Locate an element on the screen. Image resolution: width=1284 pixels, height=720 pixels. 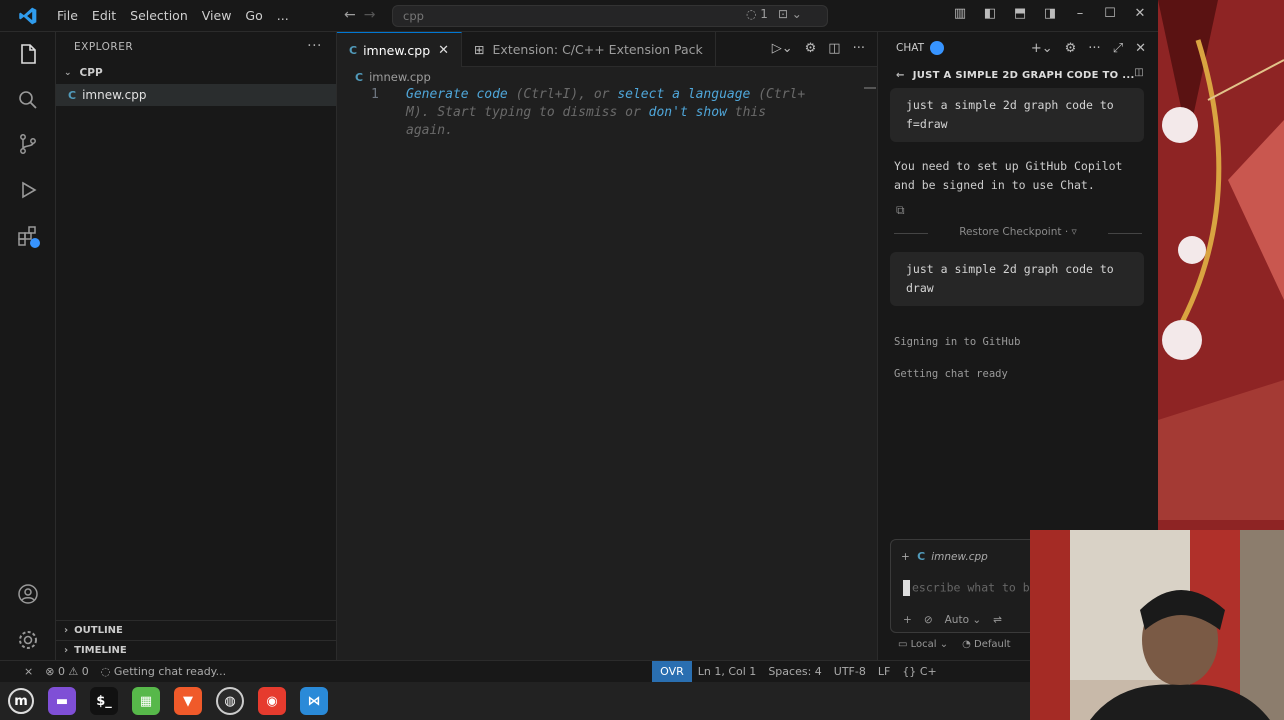
breadcrumb: C imnew.cpp is located at coordinates (393, 77).